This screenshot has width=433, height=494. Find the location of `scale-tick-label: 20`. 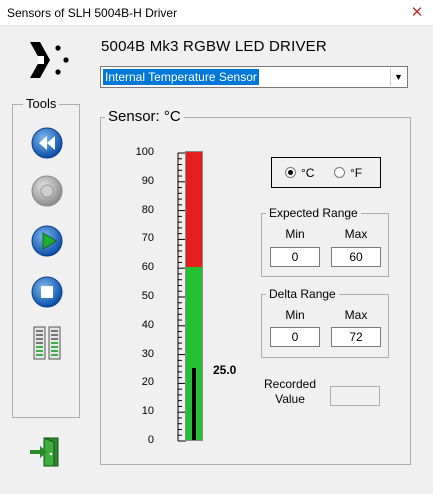

scale-tick-label: 20 is located at coordinates (147, 382).